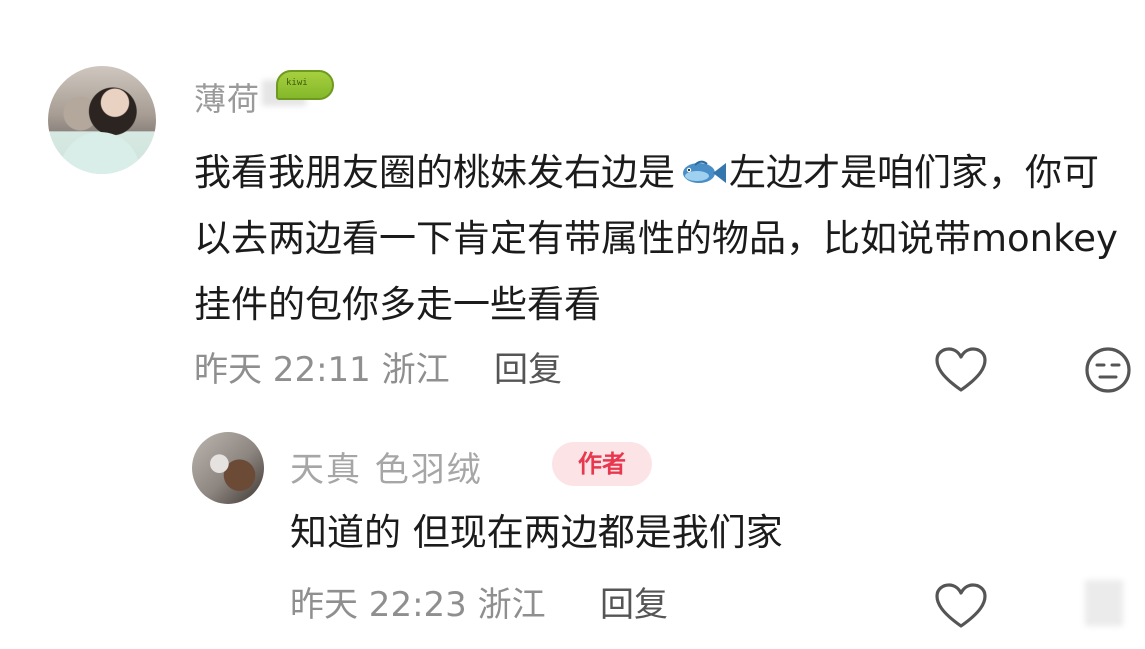  What do you see at coordinates (536, 532) in the screenshot?
I see `comment-text: 知道的 但现在两边都是我们家` at bounding box center [536, 532].